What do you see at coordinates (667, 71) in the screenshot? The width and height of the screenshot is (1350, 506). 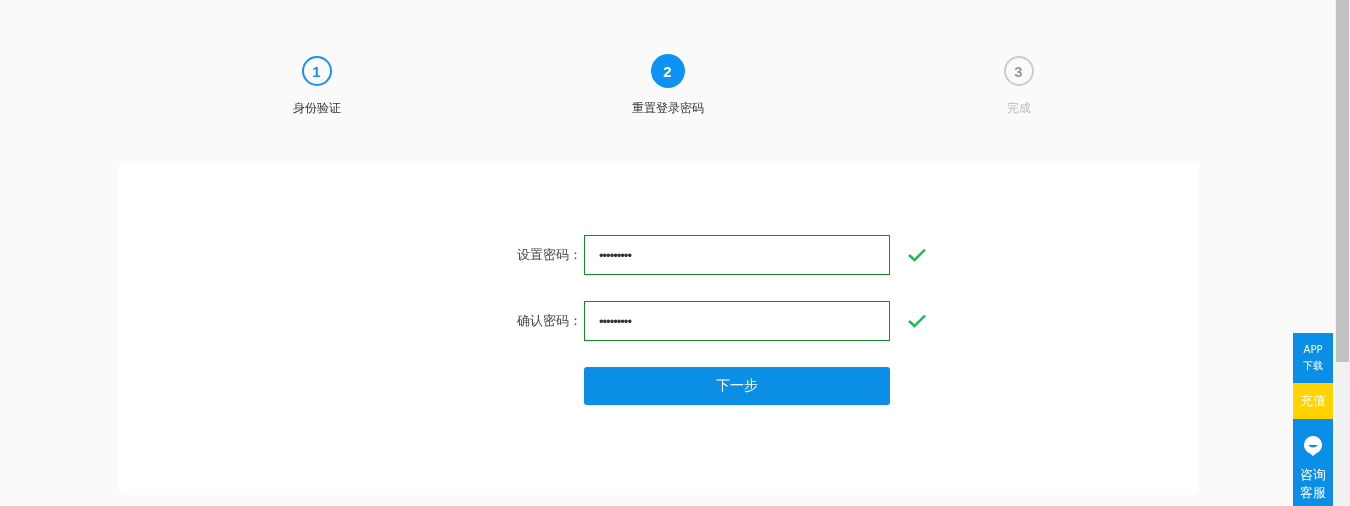 I see `step-number: 2` at bounding box center [667, 71].